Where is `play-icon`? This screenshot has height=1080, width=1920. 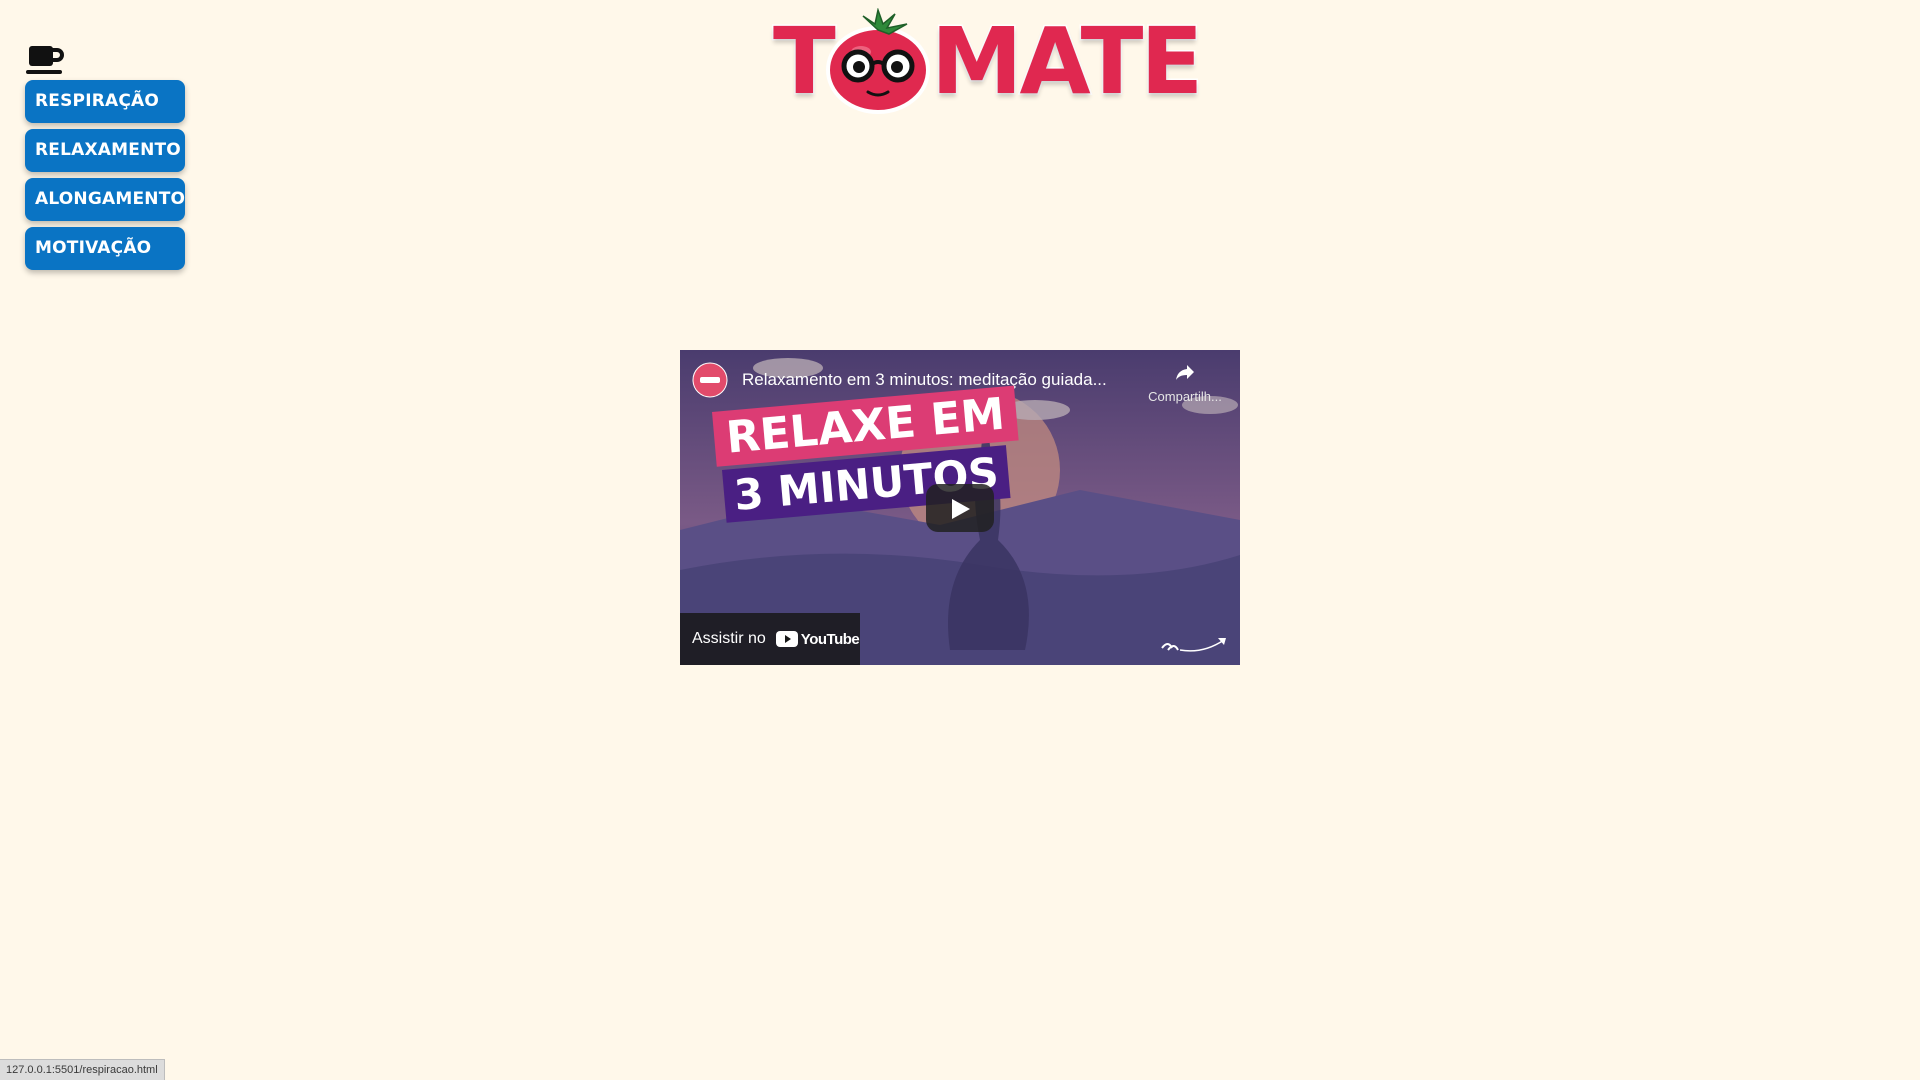 play-icon is located at coordinates (961, 509).